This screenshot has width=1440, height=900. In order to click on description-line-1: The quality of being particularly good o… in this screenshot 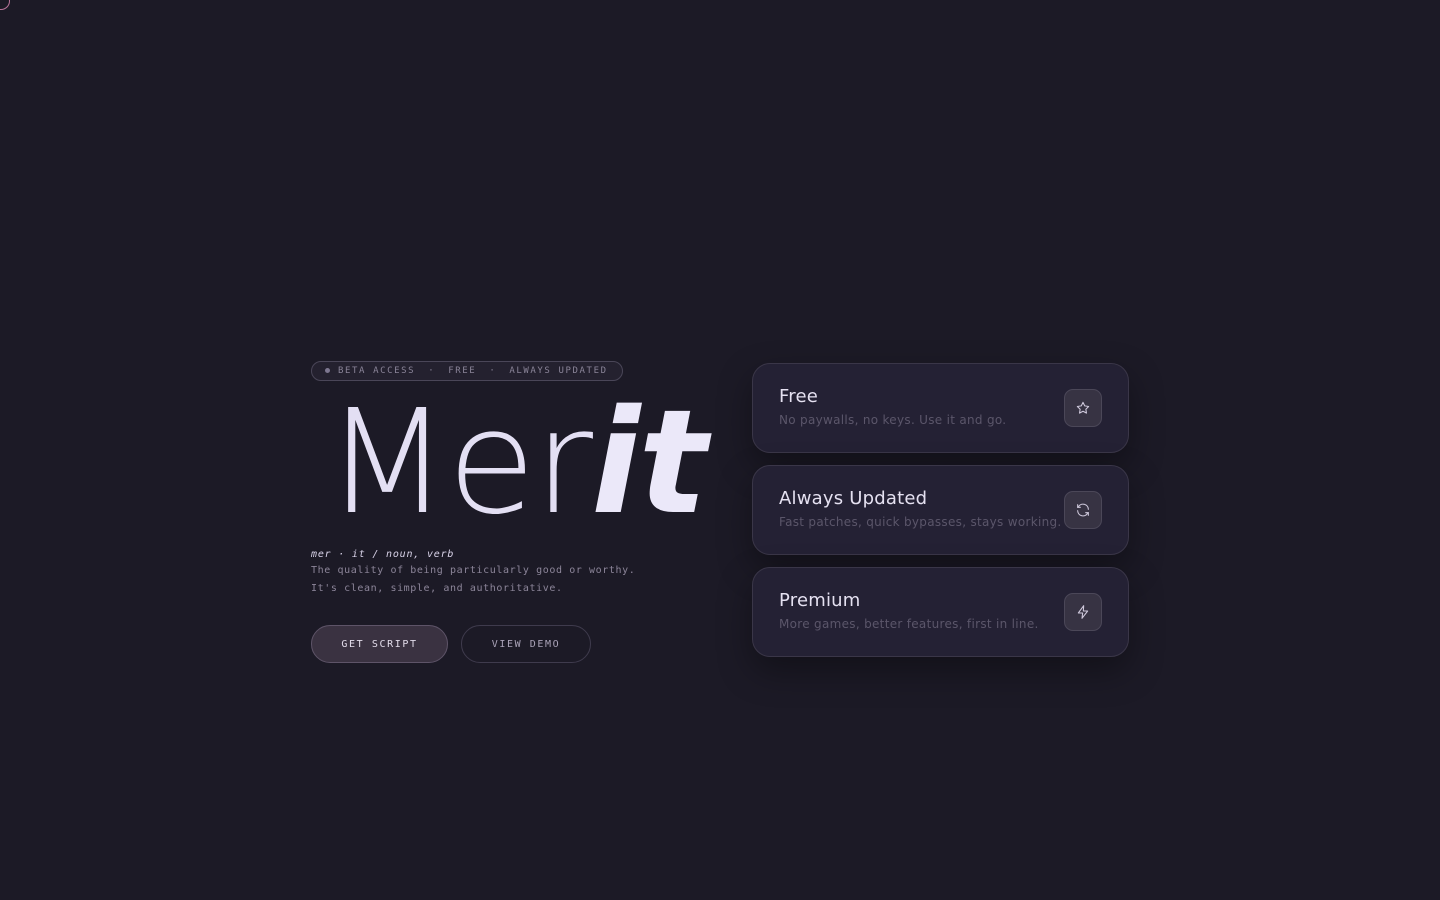, I will do `click(473, 570)`.